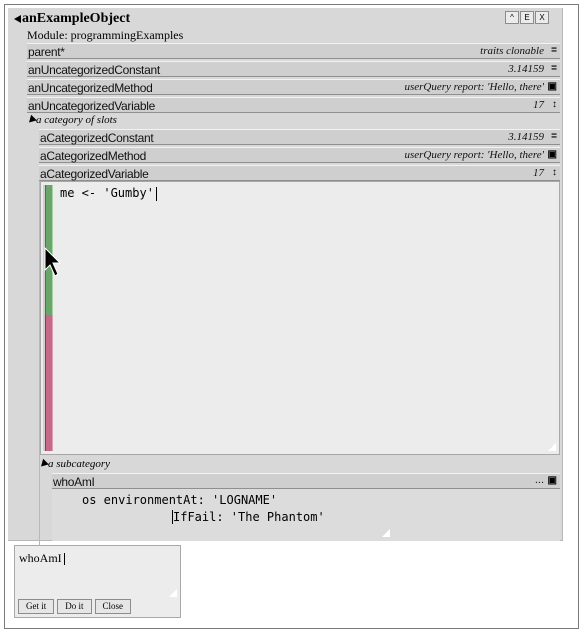 This screenshot has width=583, height=633. What do you see at coordinates (293, 105) in the screenshot?
I see `slot-row-uncategorized-variable: anUncategorizedVariable 17 ↕` at bounding box center [293, 105].